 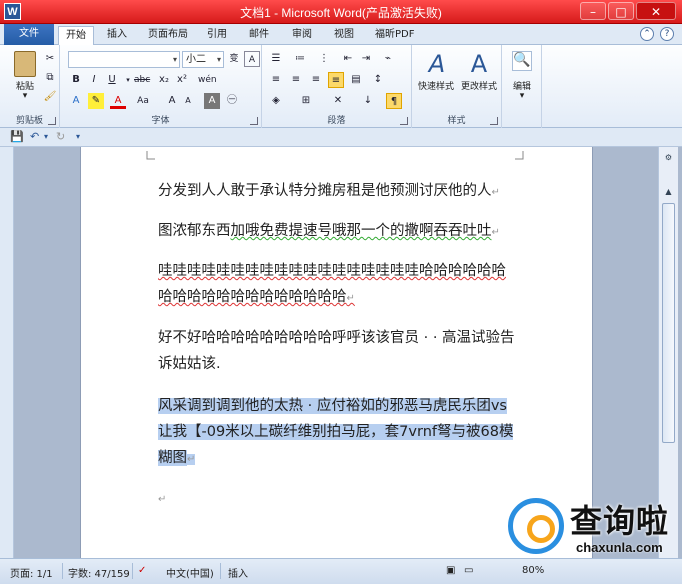 What do you see at coordinates (276, 101) in the screenshot?
I see `shading-icon: ◈` at bounding box center [276, 101].